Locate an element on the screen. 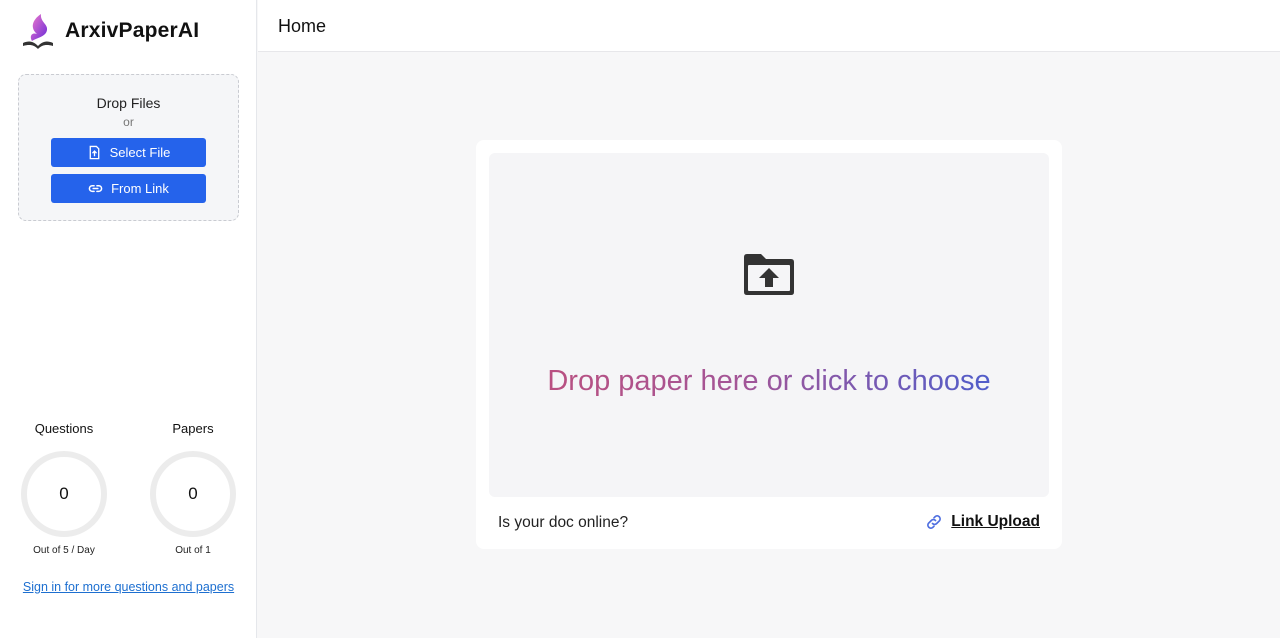 The height and width of the screenshot is (638, 1280). select-file-label: Select File is located at coordinates (140, 152).